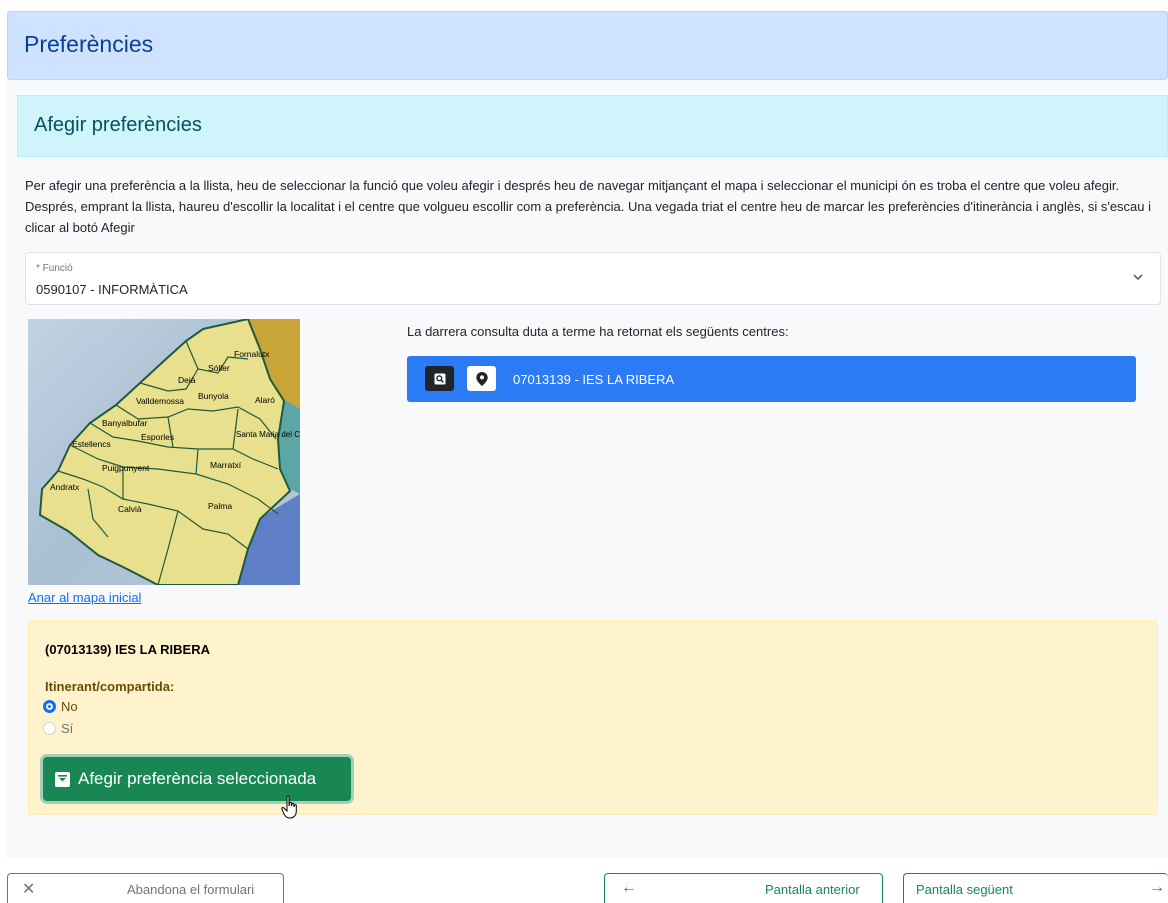  What do you see at coordinates (89, 44) in the screenshot?
I see `page-title: Preferències` at bounding box center [89, 44].